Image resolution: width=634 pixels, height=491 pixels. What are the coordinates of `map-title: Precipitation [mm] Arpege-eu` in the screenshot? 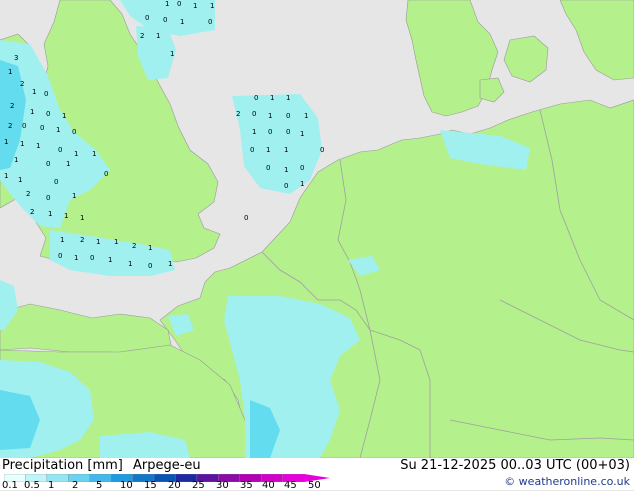 It's located at (104, 465).